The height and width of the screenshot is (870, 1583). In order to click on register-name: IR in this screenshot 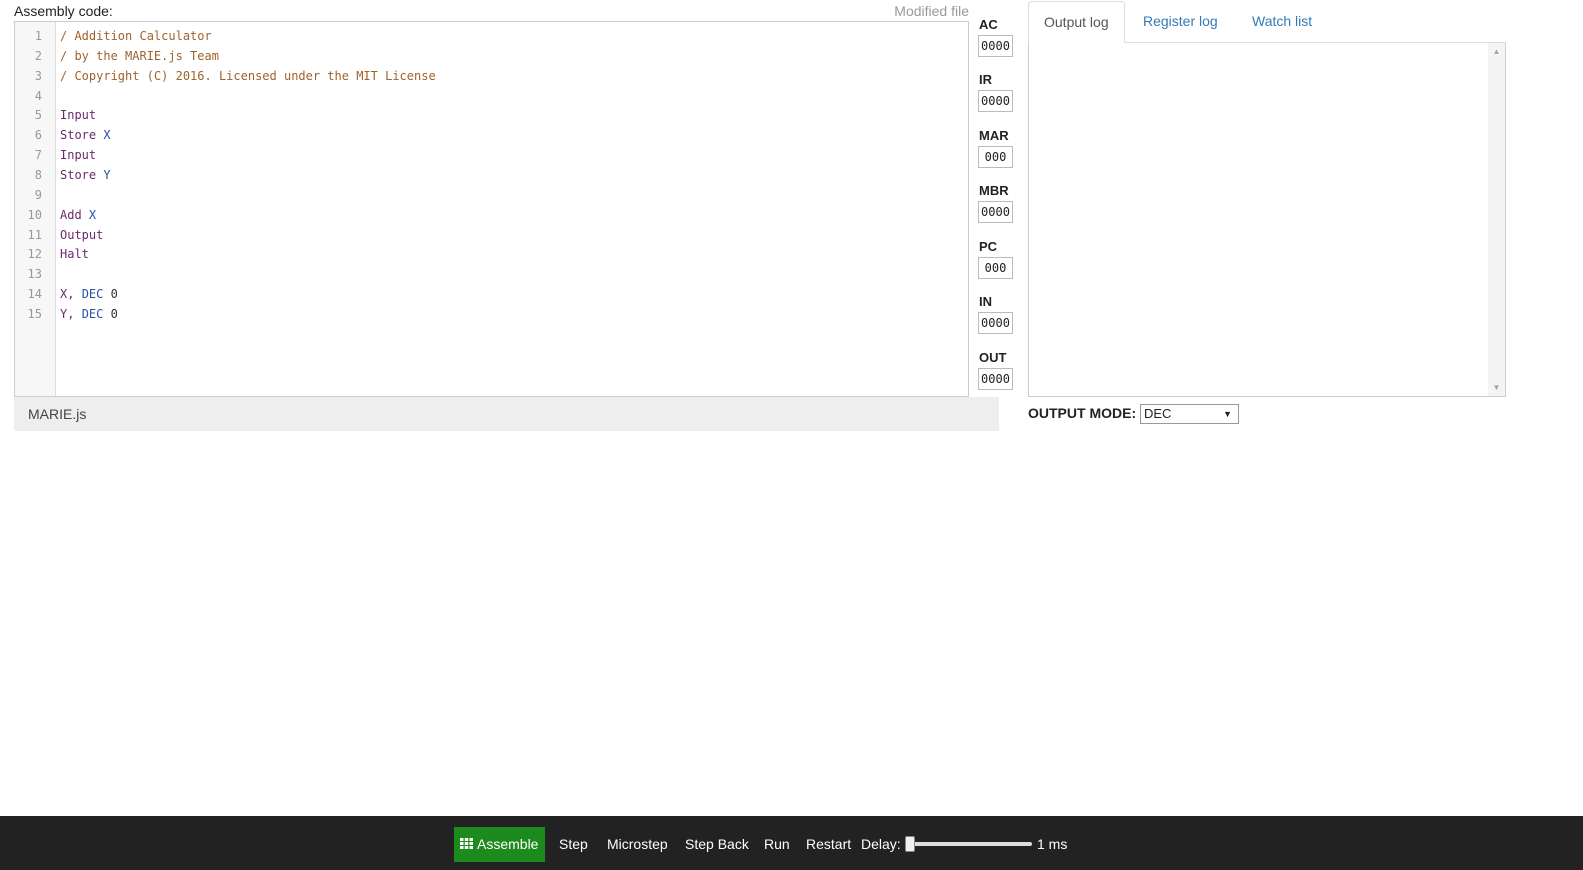, I will do `click(985, 79)`.